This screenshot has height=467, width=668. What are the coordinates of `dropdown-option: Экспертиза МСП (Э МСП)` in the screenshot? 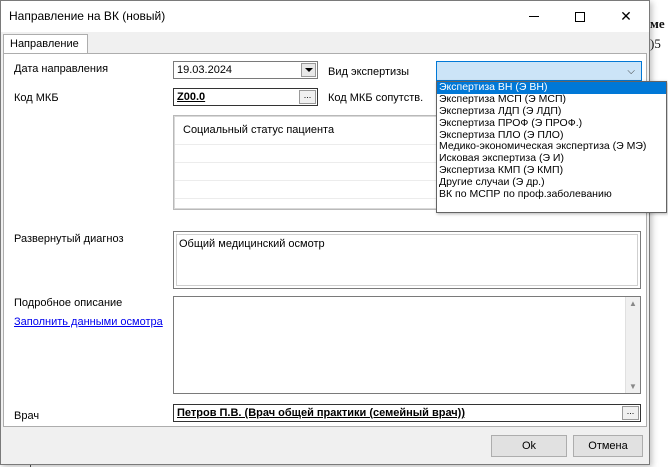 It's located at (551, 99).